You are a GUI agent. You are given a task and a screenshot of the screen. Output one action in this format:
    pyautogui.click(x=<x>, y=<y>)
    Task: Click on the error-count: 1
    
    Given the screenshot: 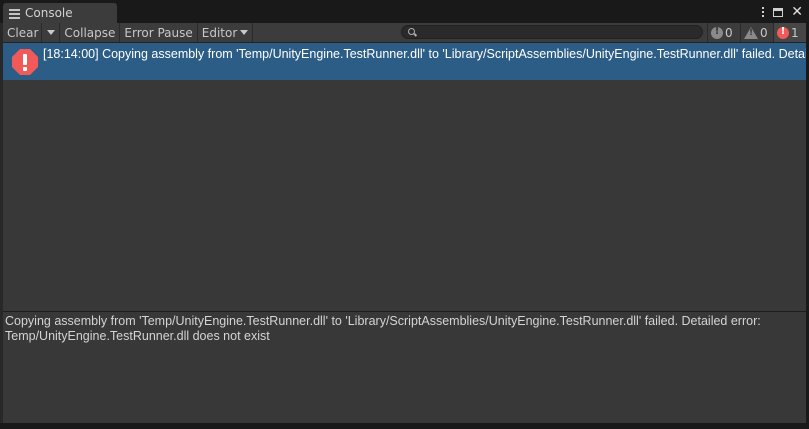 What is the action you would take?
    pyautogui.click(x=795, y=32)
    